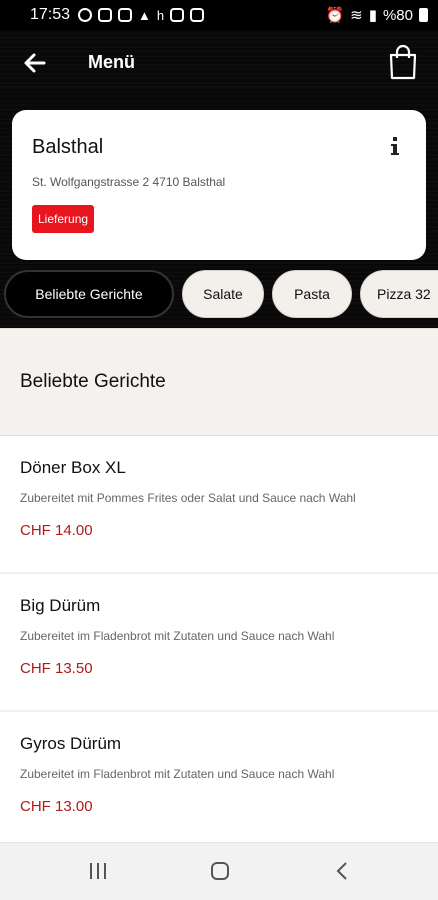 This screenshot has width=438, height=900. What do you see at coordinates (98, 871) in the screenshot?
I see `recent-apps-icon` at bounding box center [98, 871].